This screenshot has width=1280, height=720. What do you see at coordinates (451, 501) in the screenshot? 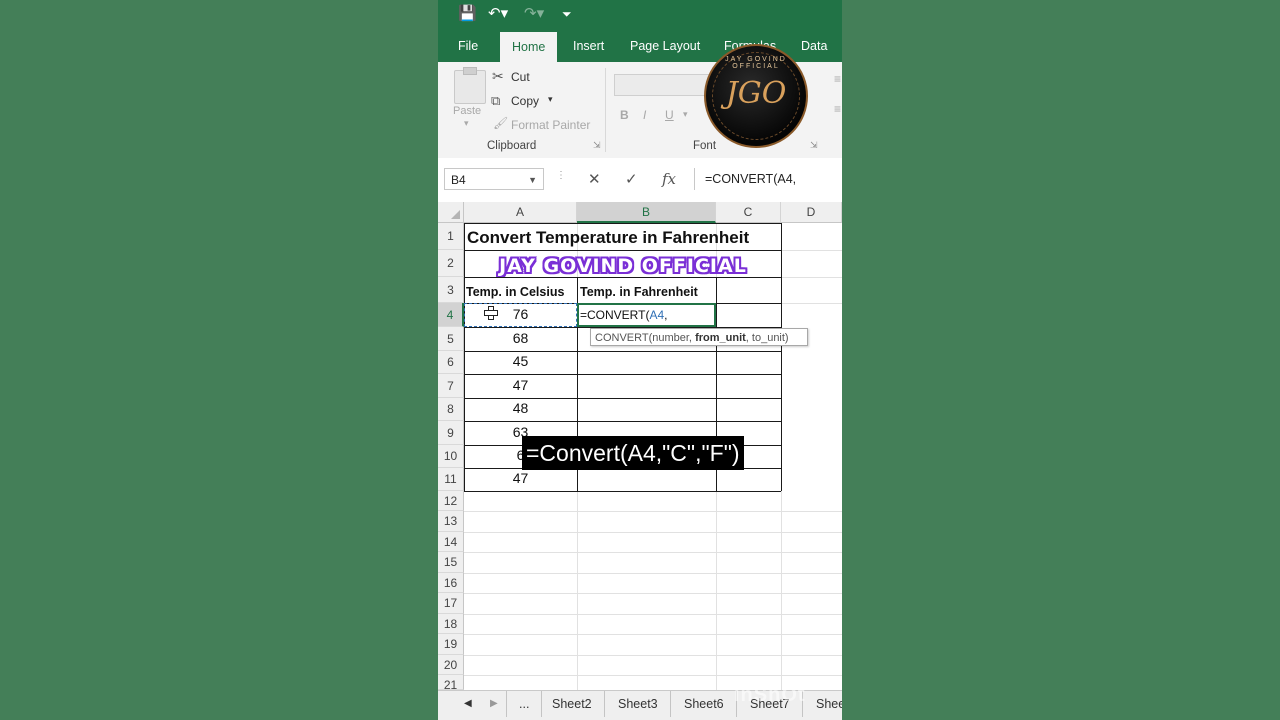
I see `row-header: 12` at bounding box center [451, 501].